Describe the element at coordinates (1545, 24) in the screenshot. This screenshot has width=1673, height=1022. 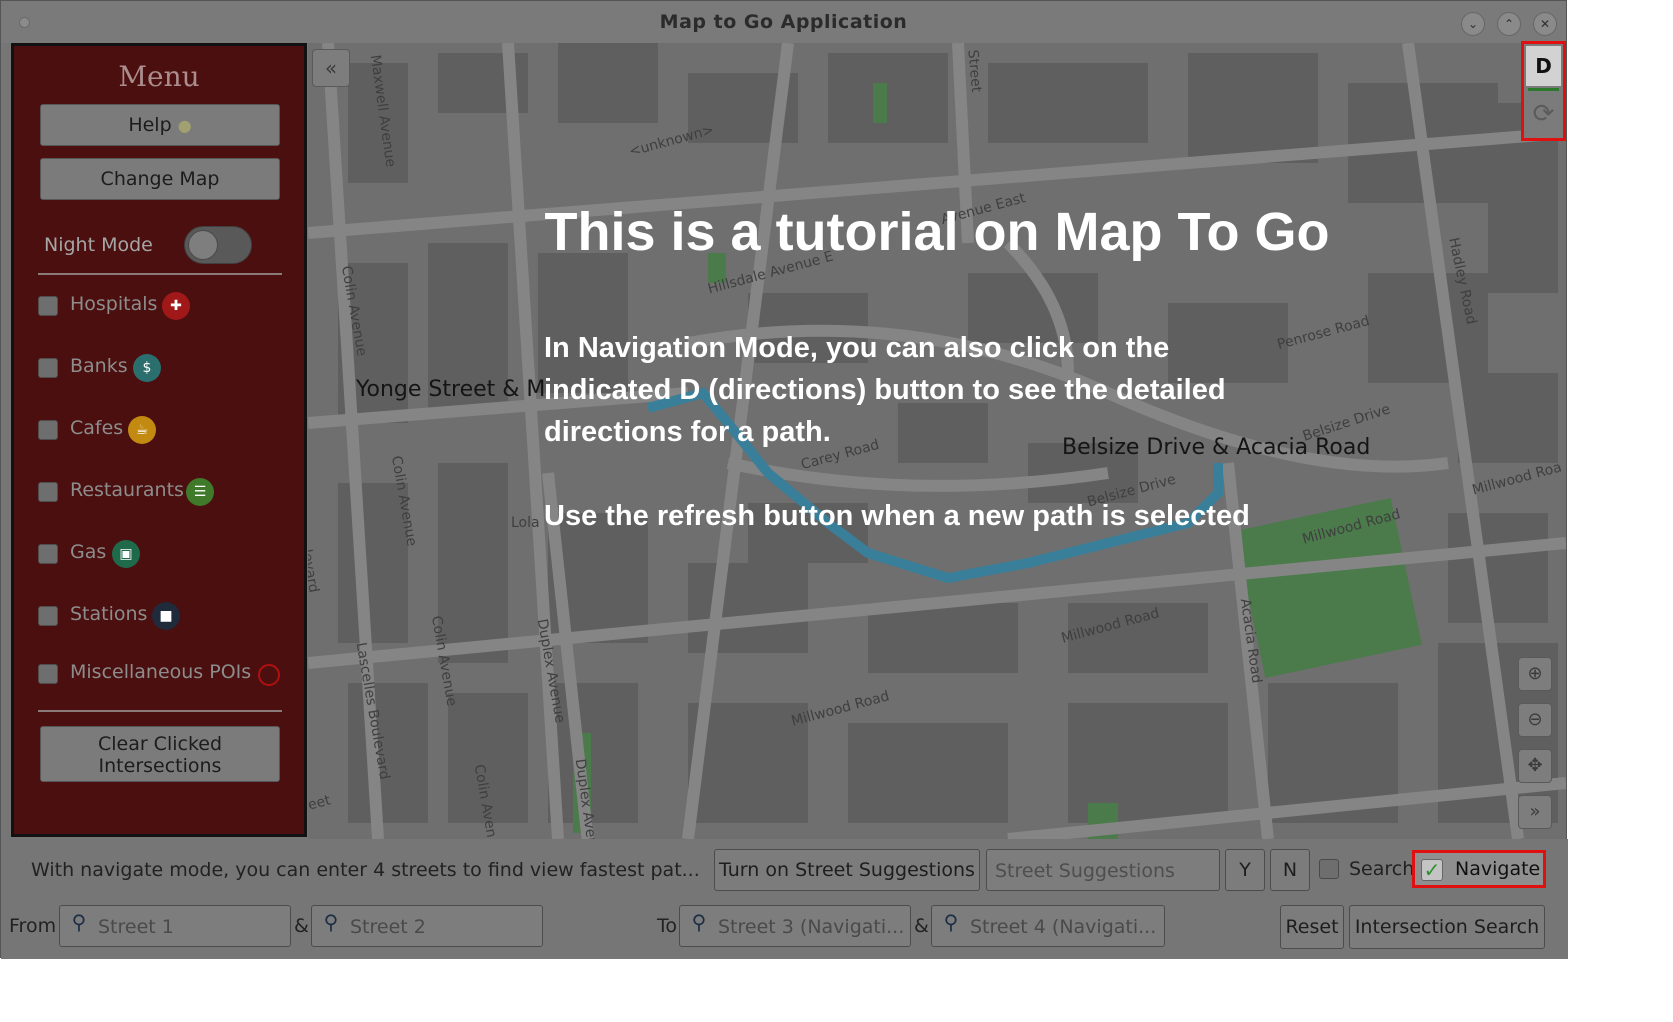
I see `close-icon: ✕` at that location.